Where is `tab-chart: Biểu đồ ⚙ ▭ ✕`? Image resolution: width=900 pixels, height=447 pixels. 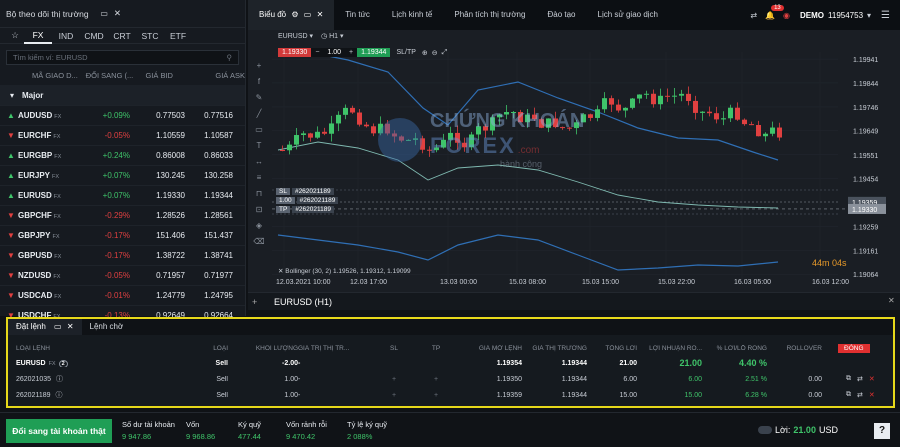
tab-chart: Biểu đồ ⚙ ▭ ✕ is located at coordinates (291, 15).